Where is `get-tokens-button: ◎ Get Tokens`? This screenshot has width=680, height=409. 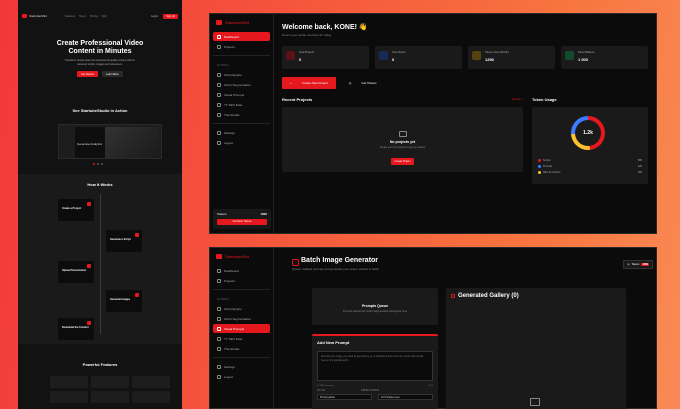
get-tokens-button: ◎ Get Tokens is located at coordinates (362, 83).